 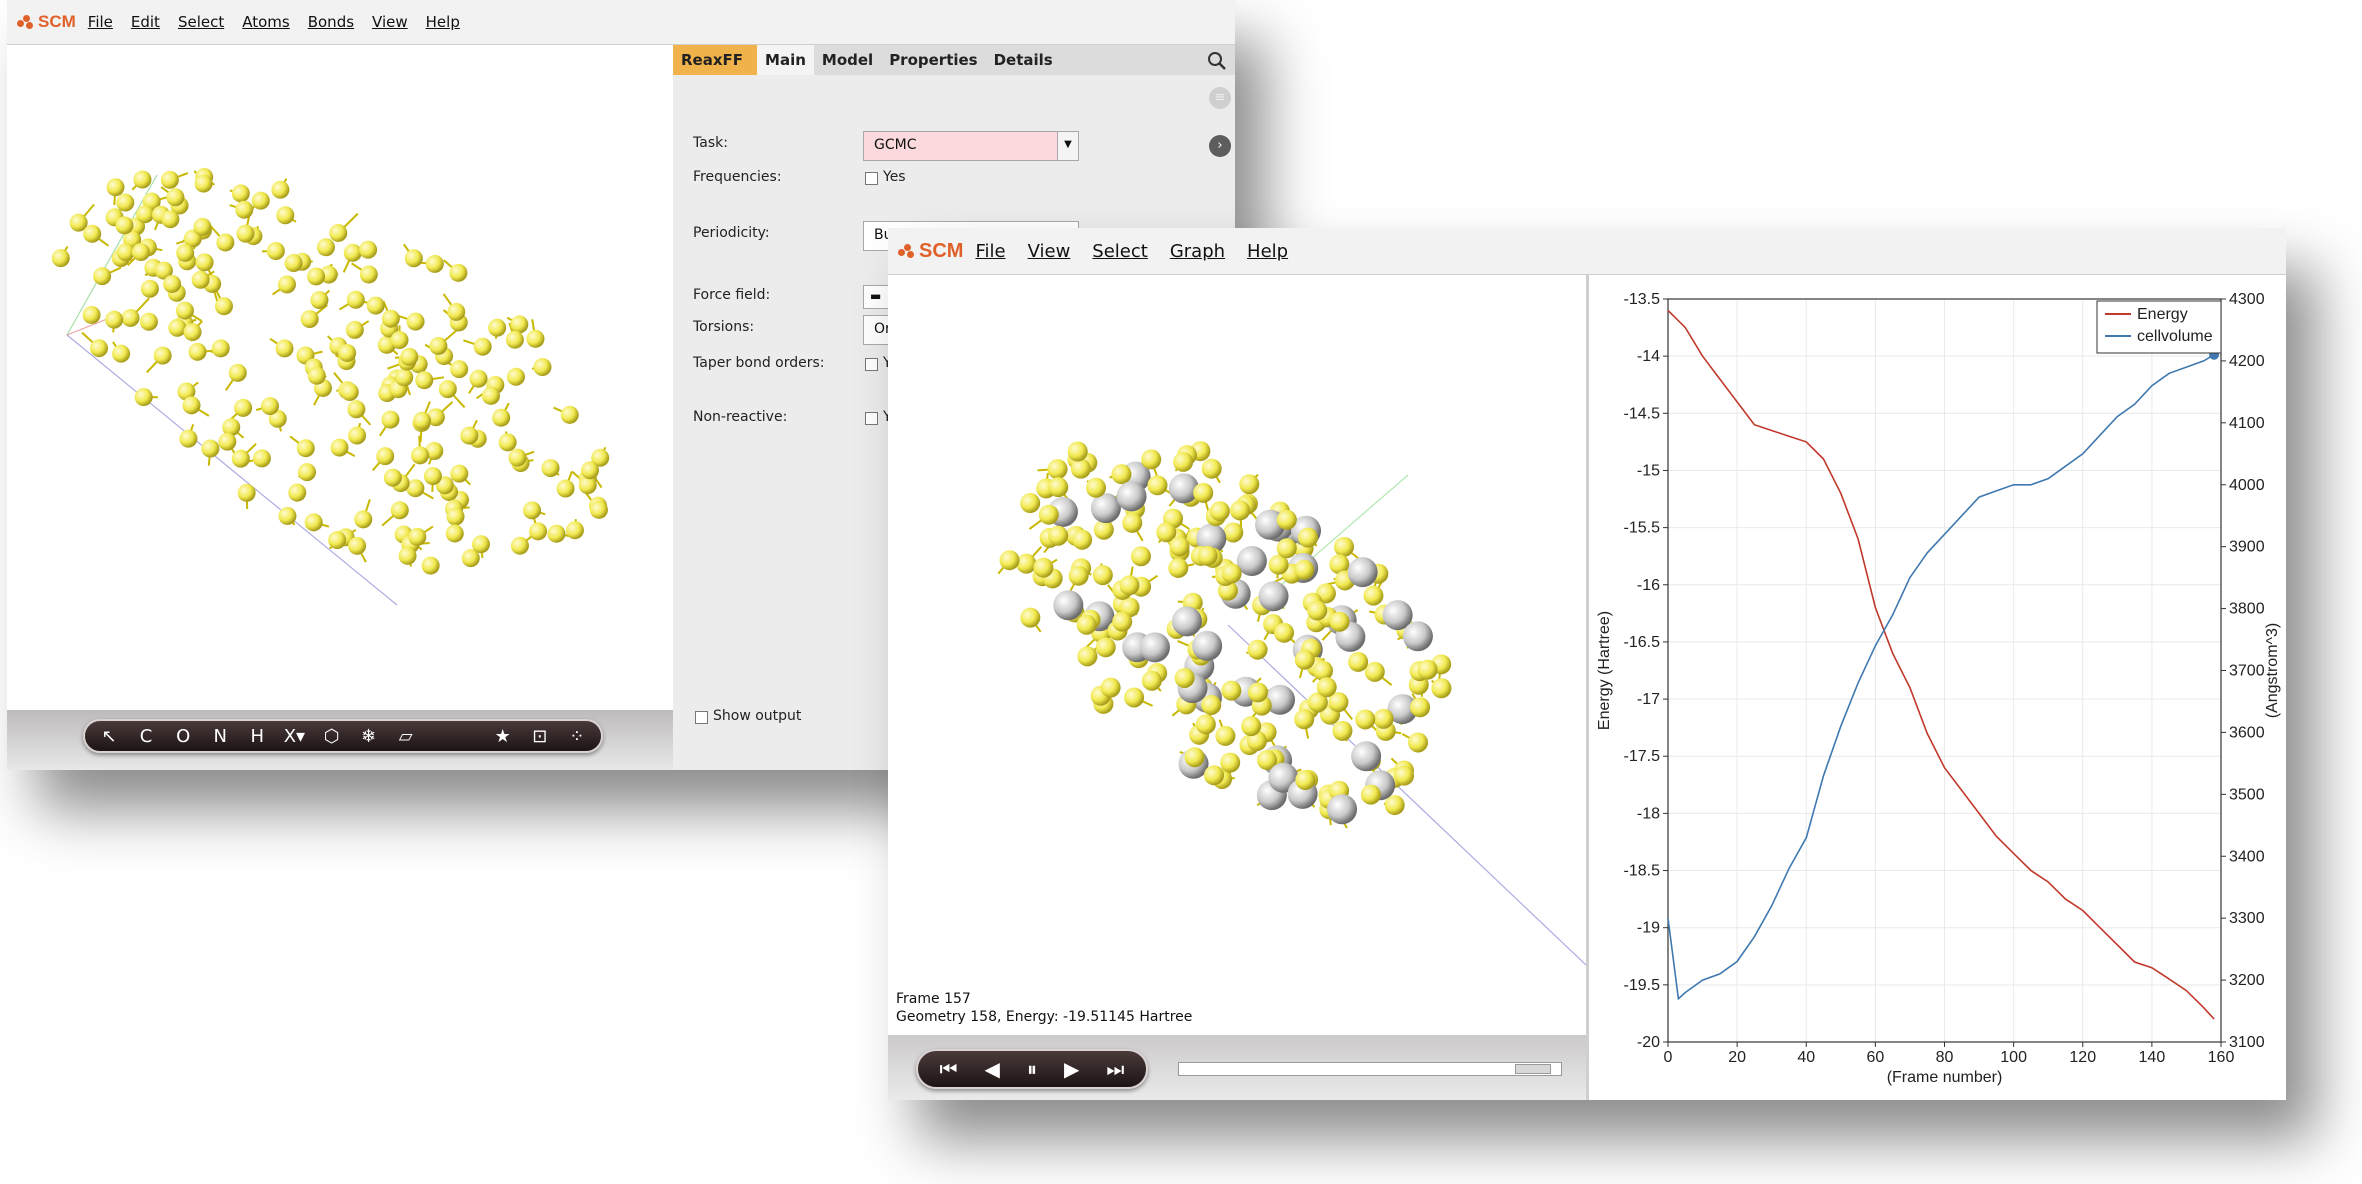 I want to click on tab-model: Model, so click(x=847, y=60).